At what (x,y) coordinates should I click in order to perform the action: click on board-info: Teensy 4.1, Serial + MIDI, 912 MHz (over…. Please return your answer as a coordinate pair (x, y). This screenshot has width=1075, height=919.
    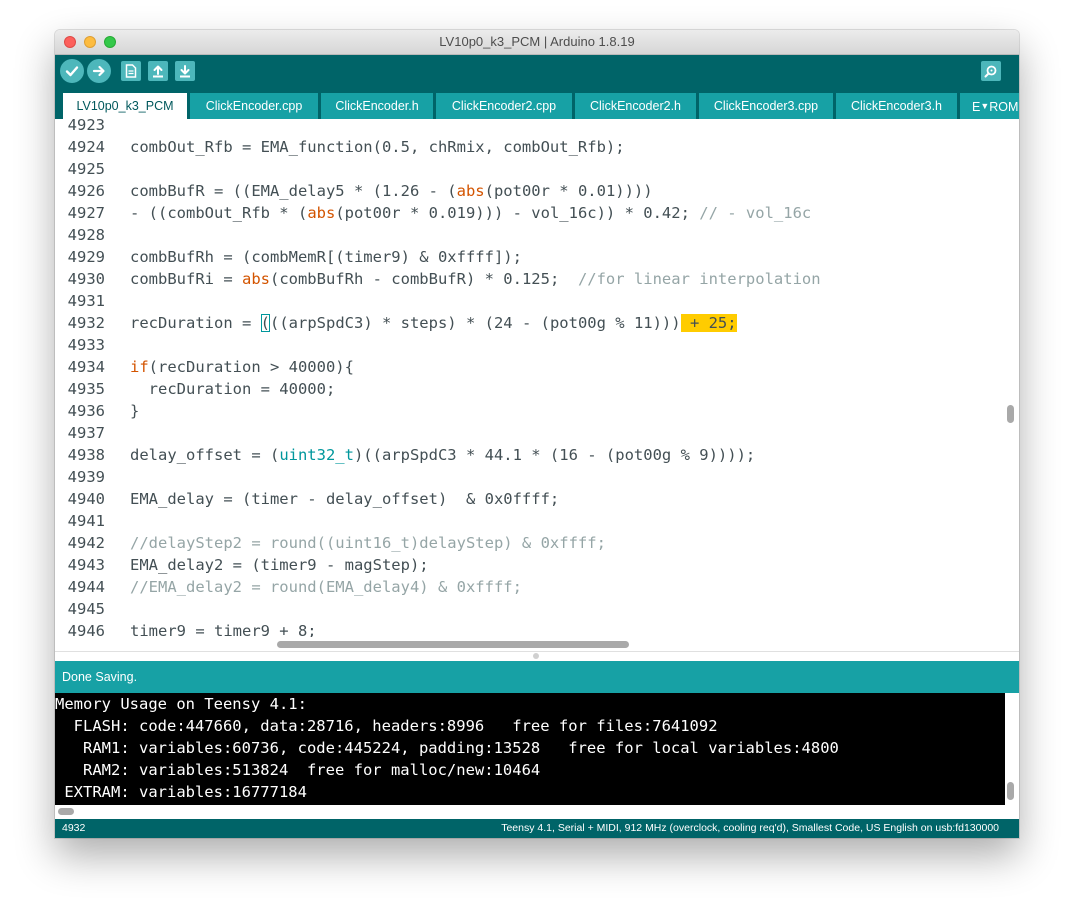
    Looking at the image, I should click on (750, 828).